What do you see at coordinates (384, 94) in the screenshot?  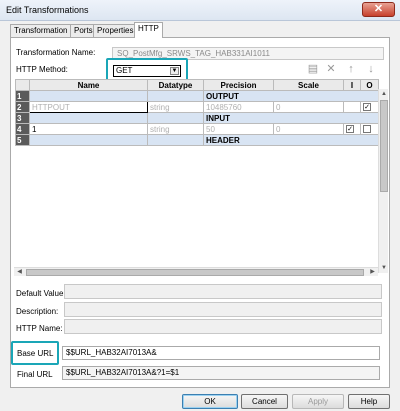 I see `scroll-up-icon: ▲` at bounding box center [384, 94].